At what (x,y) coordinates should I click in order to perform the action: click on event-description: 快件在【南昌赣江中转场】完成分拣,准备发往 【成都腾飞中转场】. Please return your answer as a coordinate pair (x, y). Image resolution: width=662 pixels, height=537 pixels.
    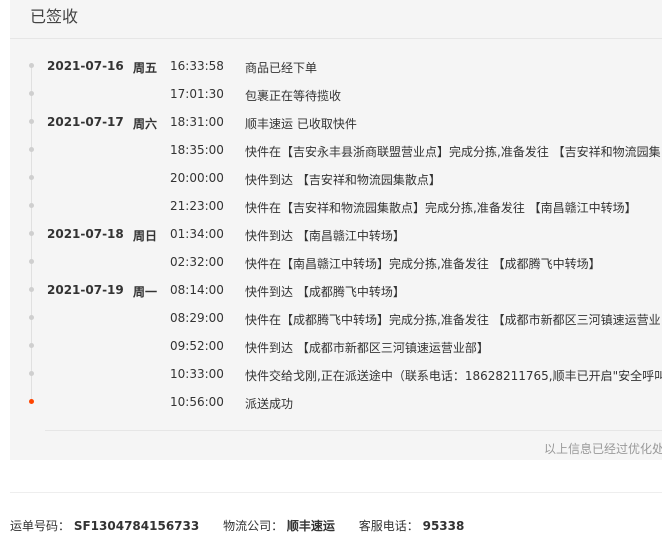
    Looking at the image, I should click on (423, 264).